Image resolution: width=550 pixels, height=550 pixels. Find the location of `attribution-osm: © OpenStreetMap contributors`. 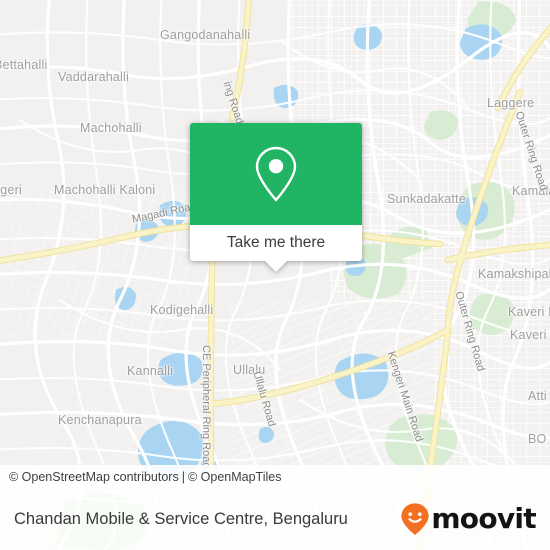

attribution-osm: © OpenStreetMap contributors is located at coordinates (94, 477).